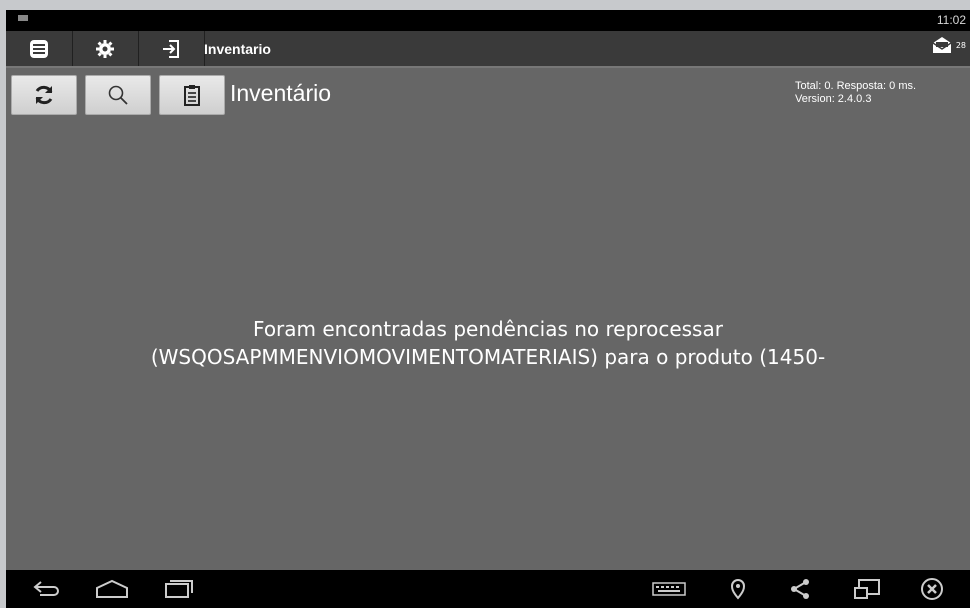 The width and height of the screenshot is (970, 608). I want to click on gear-icon, so click(105, 48).